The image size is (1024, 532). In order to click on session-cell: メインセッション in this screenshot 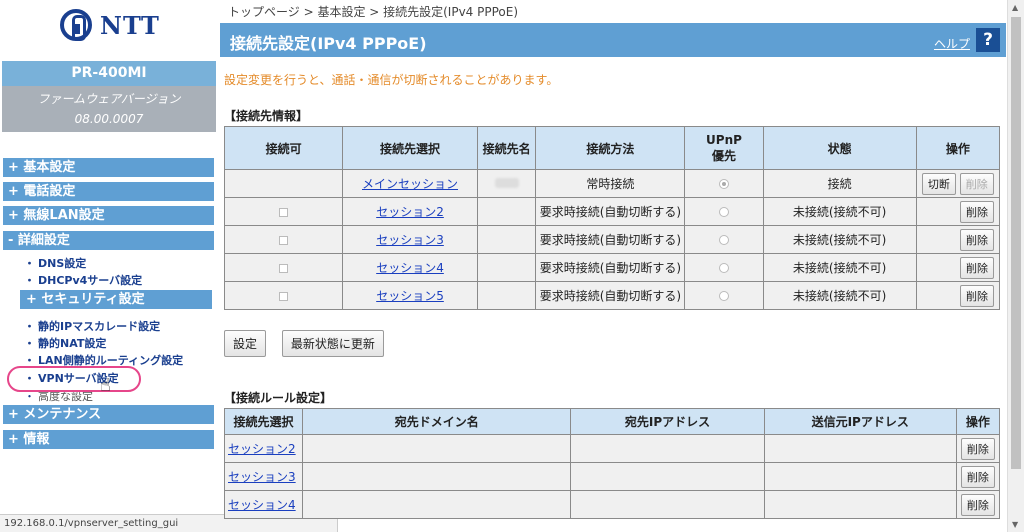, I will do `click(410, 183)`.